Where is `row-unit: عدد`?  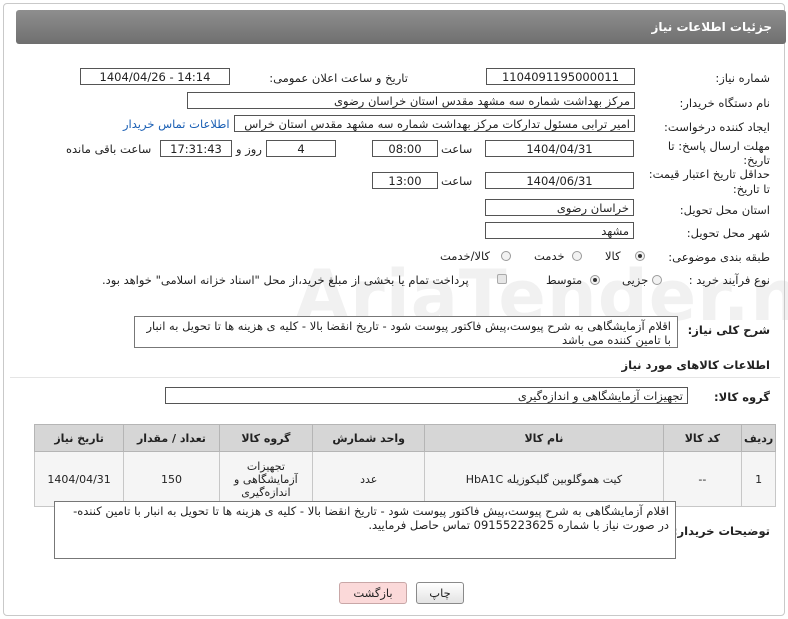 row-unit: عدد is located at coordinates (369, 479).